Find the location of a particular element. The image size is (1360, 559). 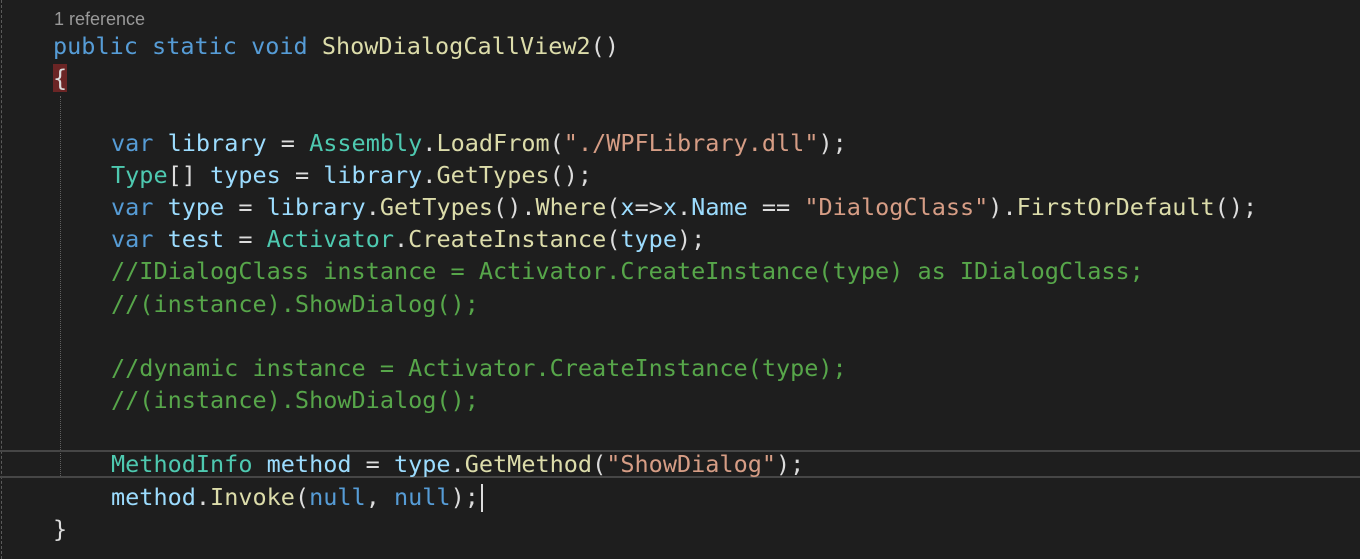

code-line: } is located at coordinates (680, 529).